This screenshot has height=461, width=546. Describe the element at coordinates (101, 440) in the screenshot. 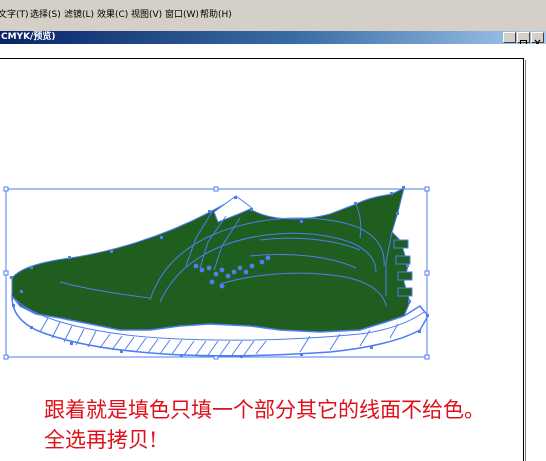

I see `caption-line-2: 全选再拷贝!` at that location.